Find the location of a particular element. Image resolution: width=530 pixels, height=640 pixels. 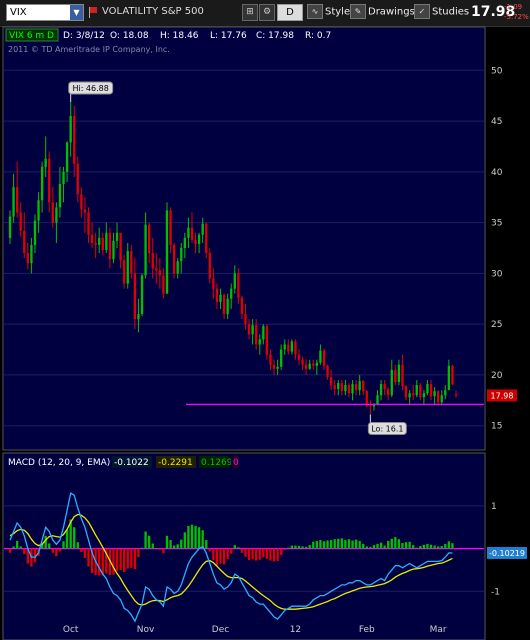

y-tick-label: 50 is located at coordinates (497, 71).